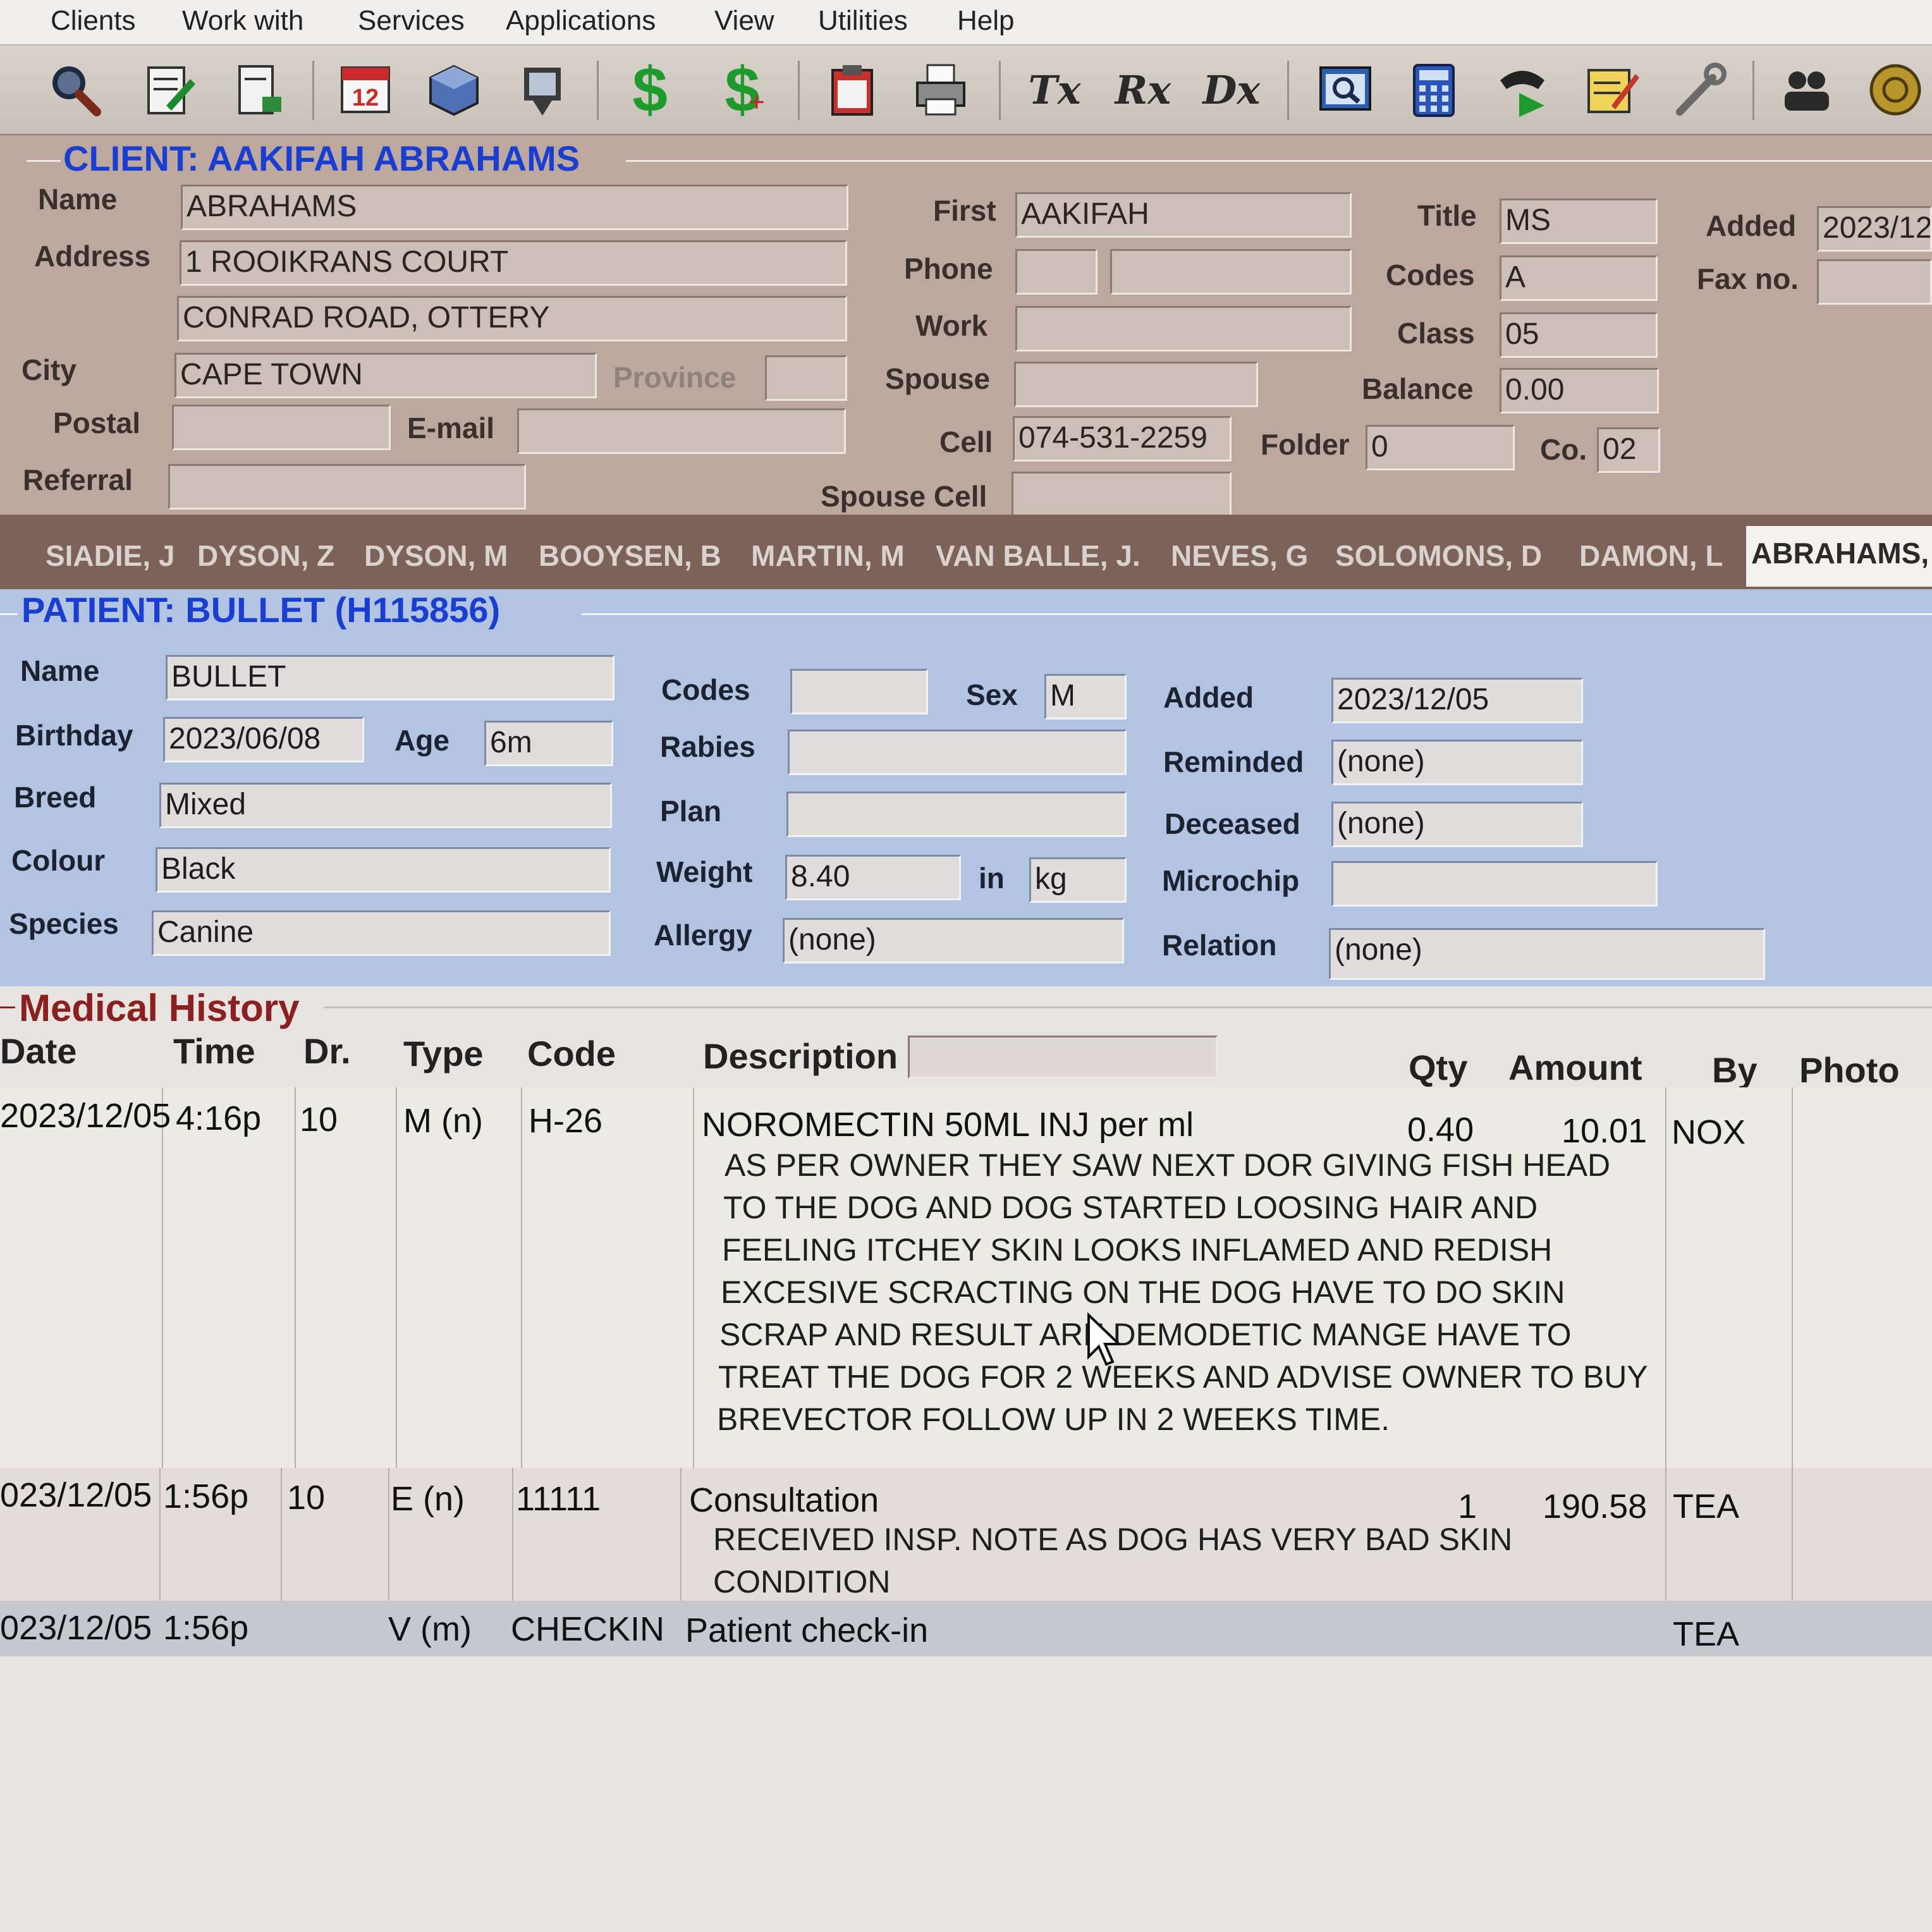 The height and width of the screenshot is (1932, 1932). What do you see at coordinates (1709, 1132) in the screenshot?
I see `row-by: NOX` at bounding box center [1709, 1132].